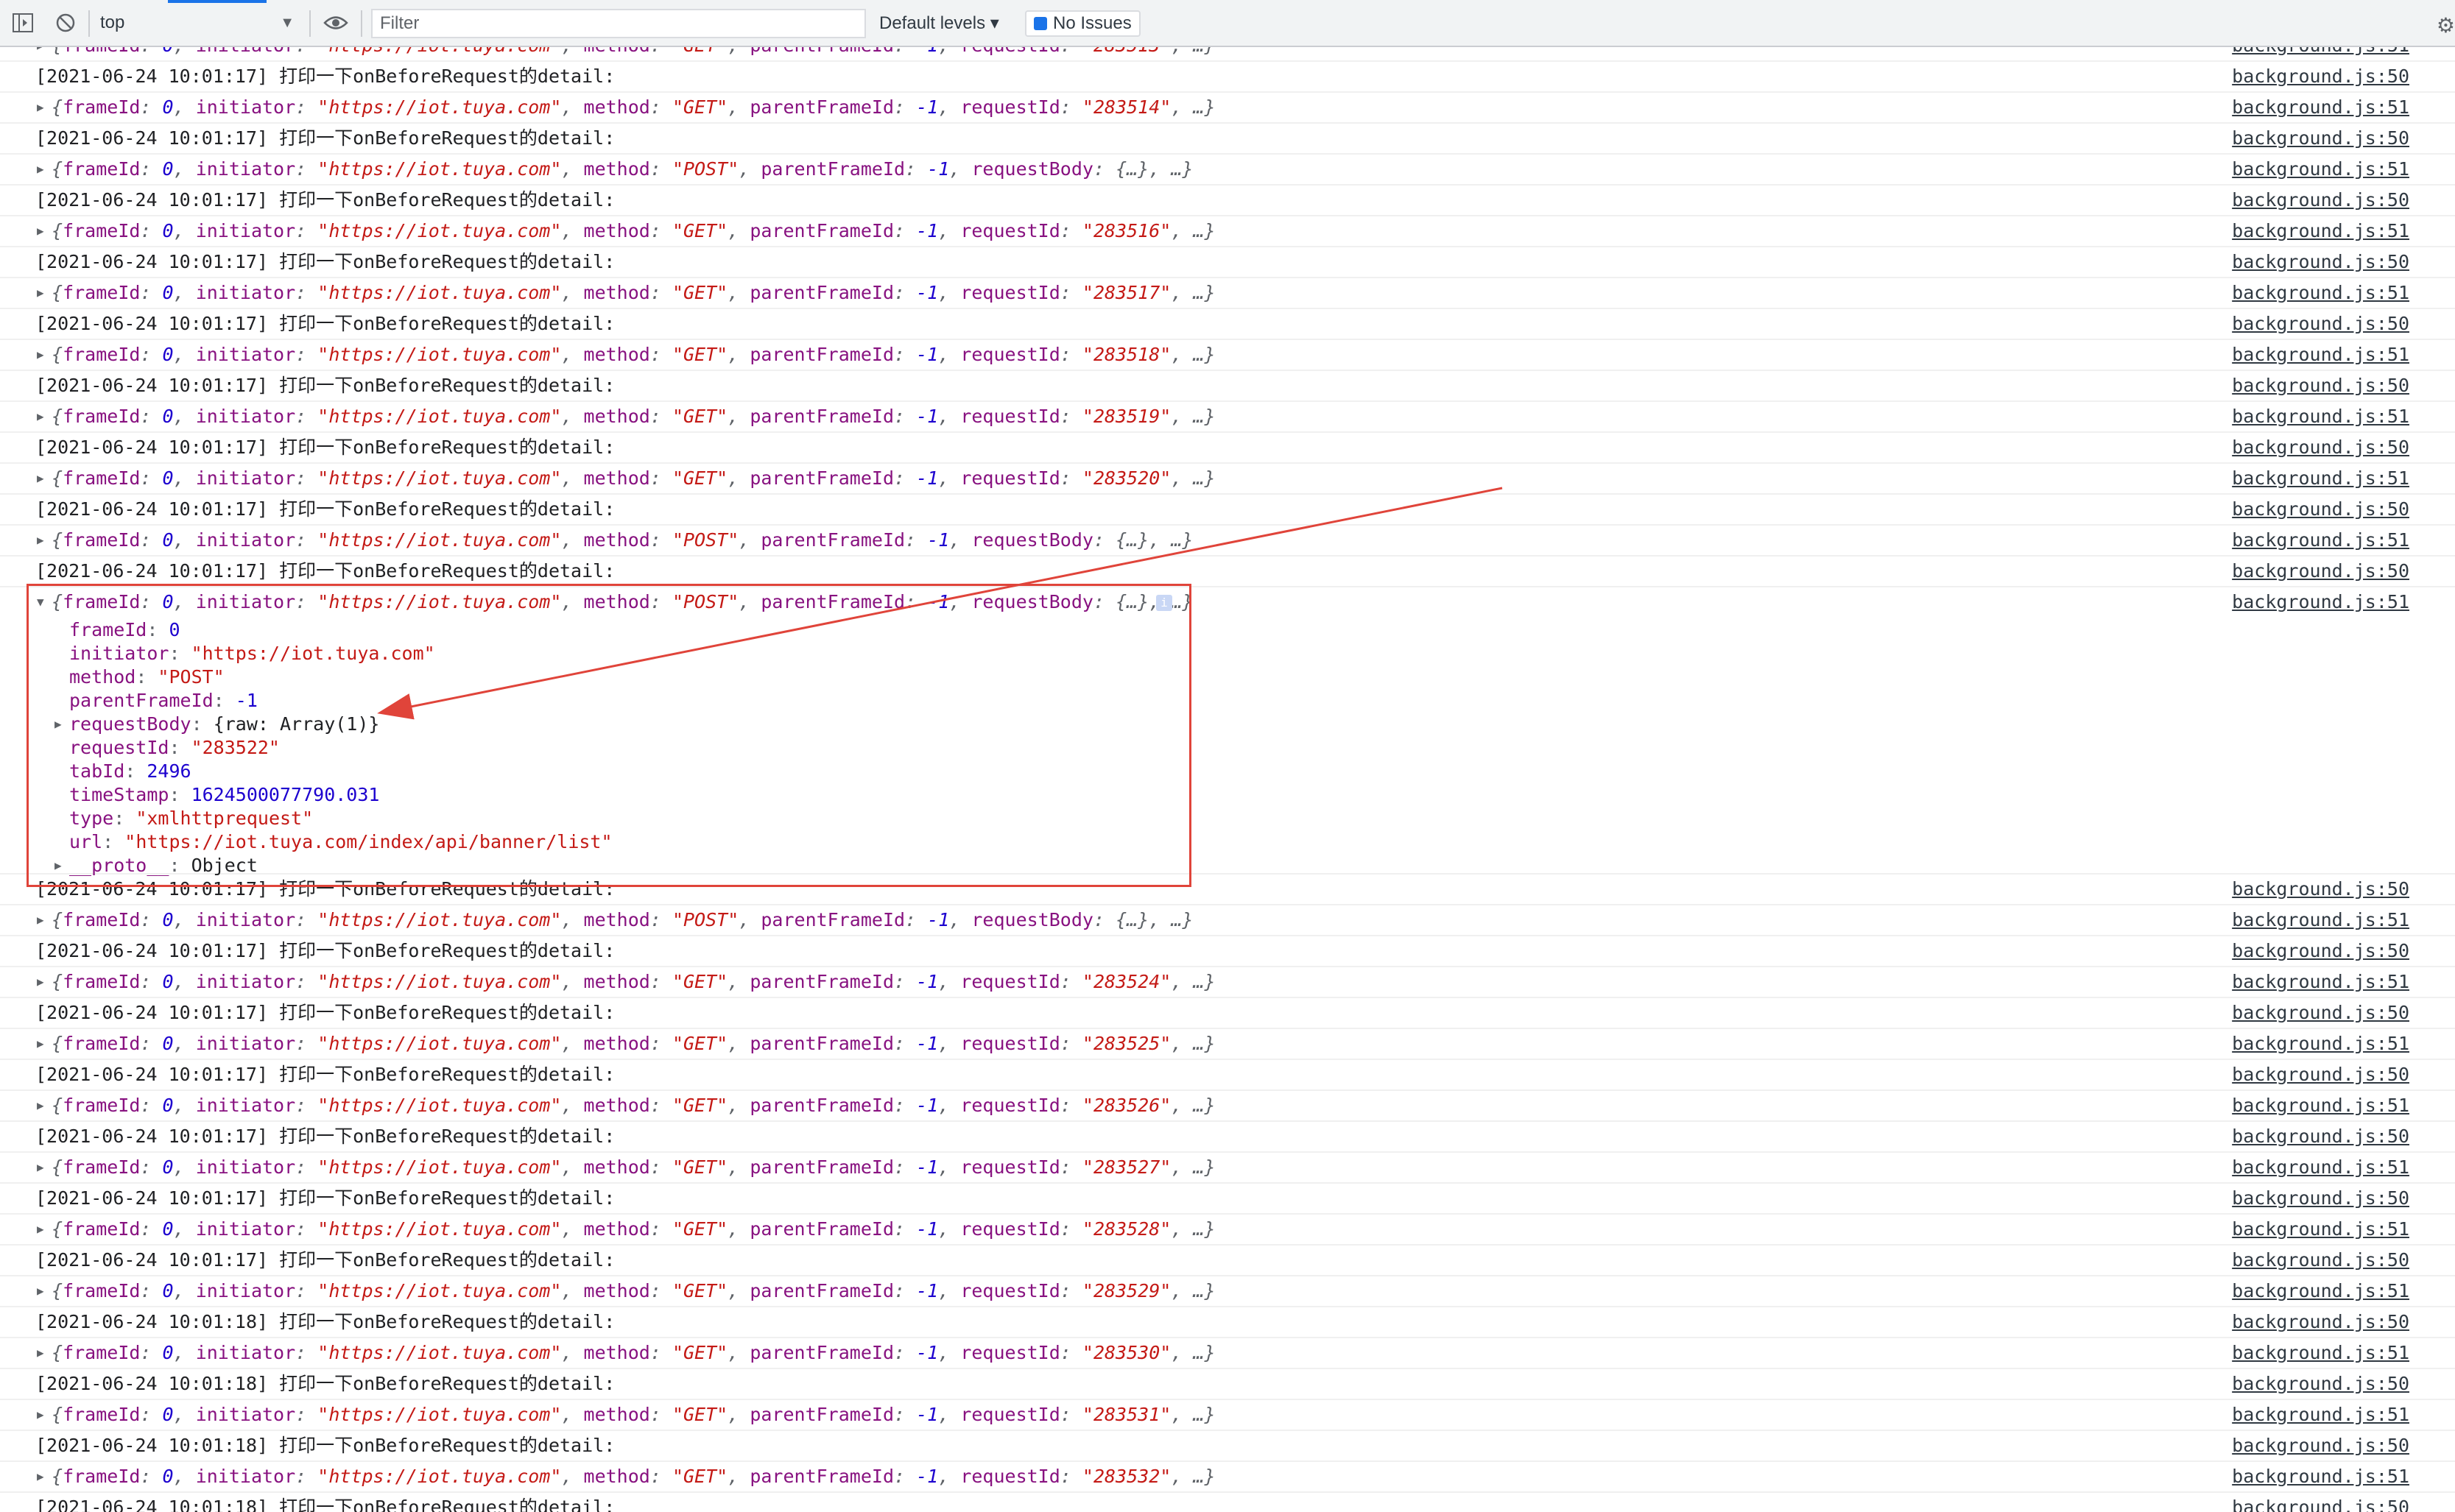  Describe the element at coordinates (750, 601) in the screenshot. I see `comma: ,` at that location.